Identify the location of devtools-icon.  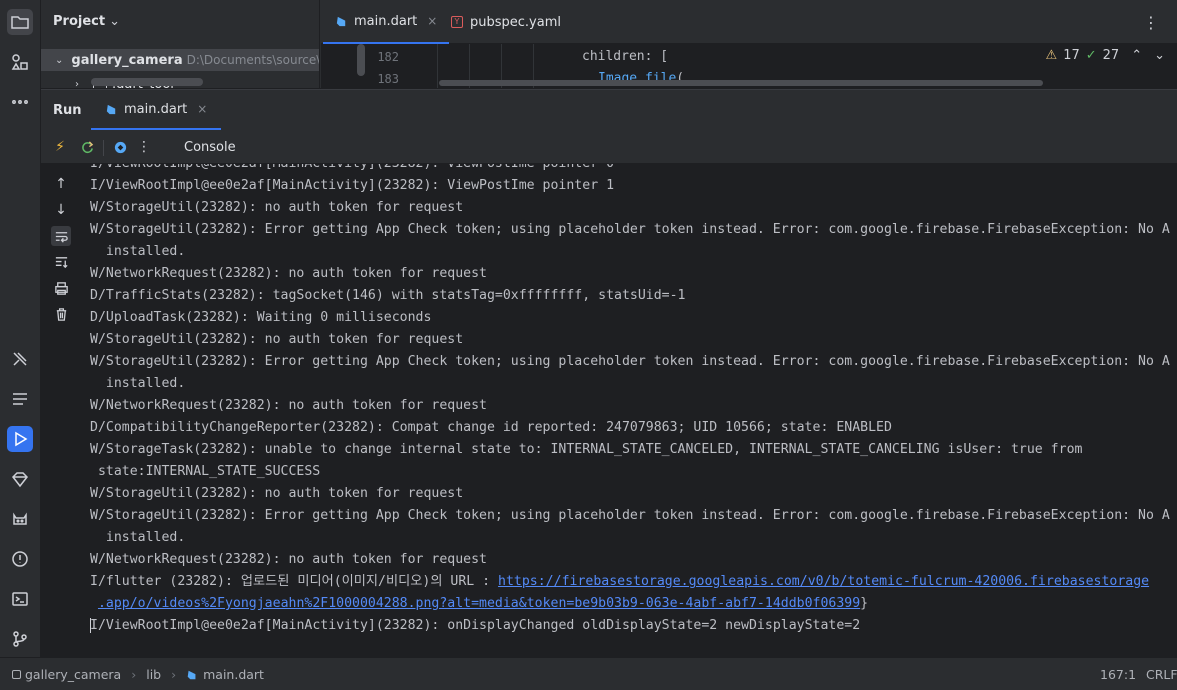
(120, 147).